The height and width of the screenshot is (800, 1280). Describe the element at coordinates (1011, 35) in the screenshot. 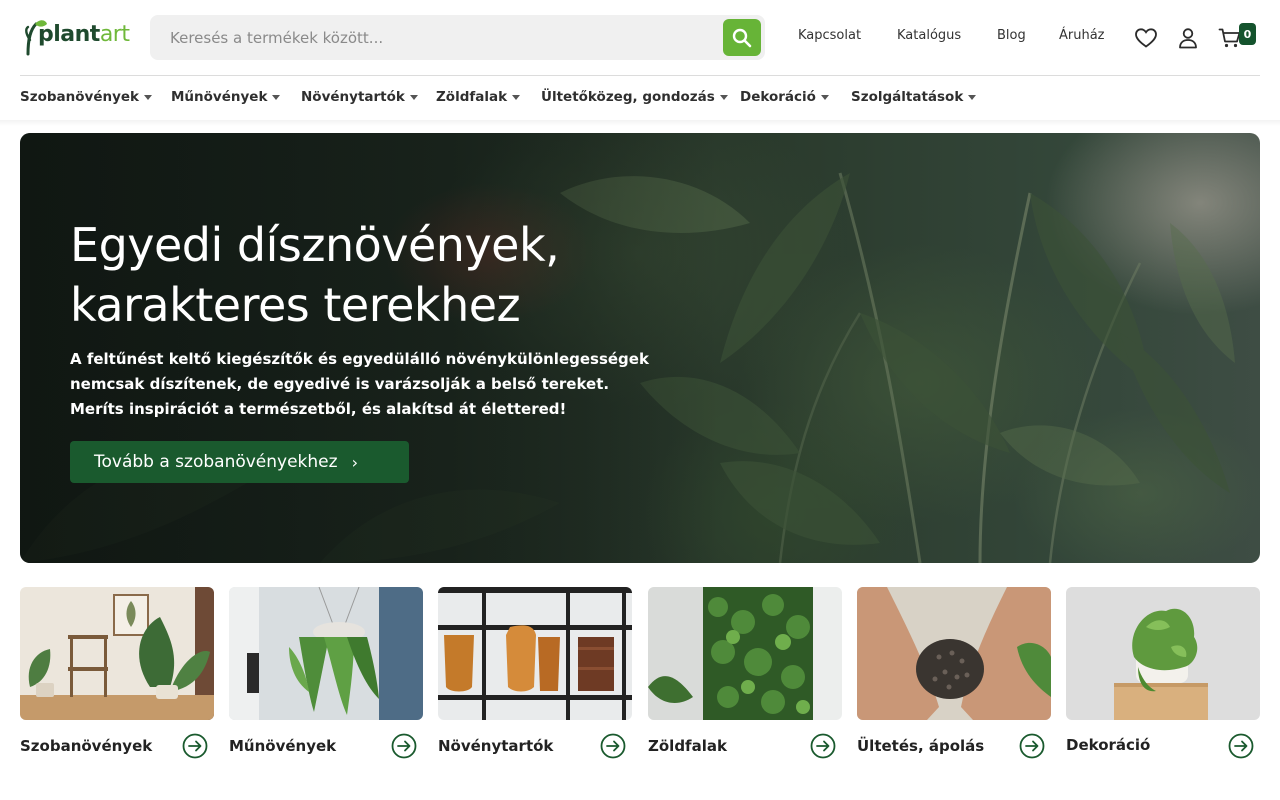

I see `header-link-blog: Blog` at that location.